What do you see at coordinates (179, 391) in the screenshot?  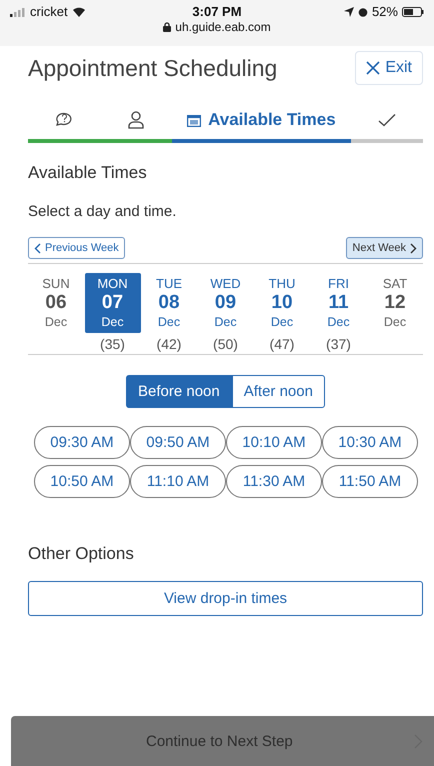 I see `time-period-toggle: Before noon` at bounding box center [179, 391].